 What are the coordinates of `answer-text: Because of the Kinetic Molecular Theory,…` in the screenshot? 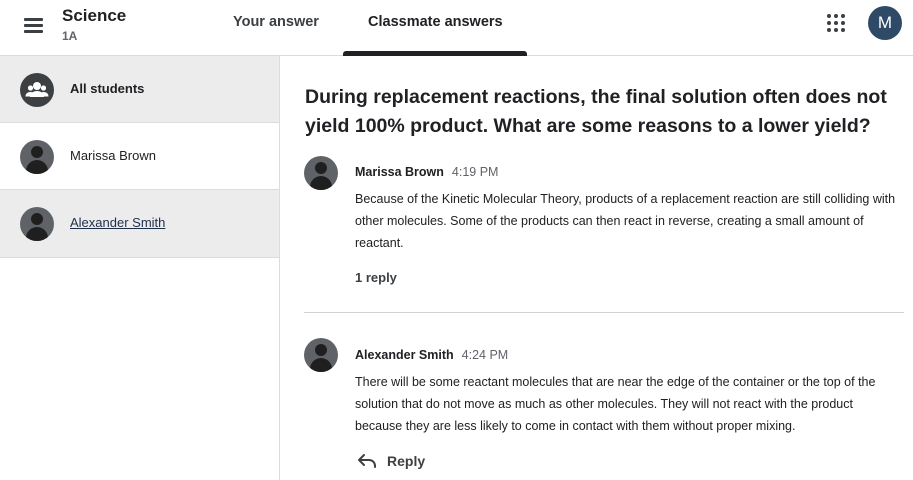 It's located at (625, 221).